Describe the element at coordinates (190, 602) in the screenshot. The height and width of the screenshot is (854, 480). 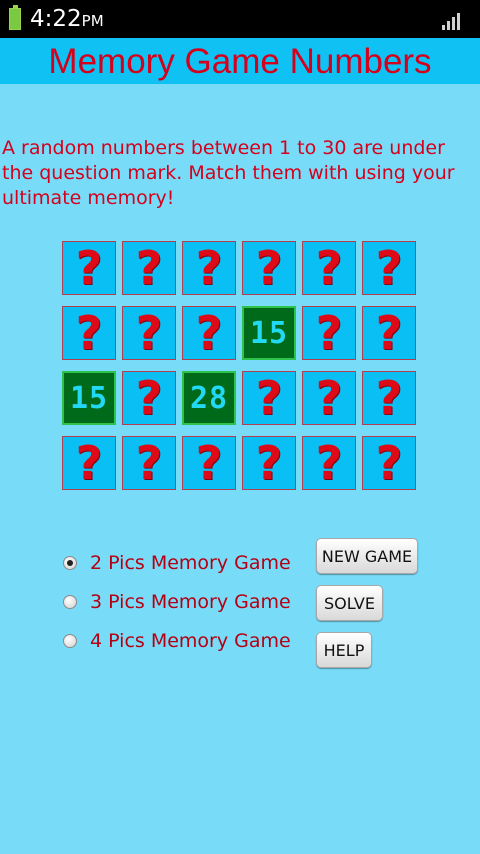
I see `radio-label: 3 Pics Memory Game` at that location.